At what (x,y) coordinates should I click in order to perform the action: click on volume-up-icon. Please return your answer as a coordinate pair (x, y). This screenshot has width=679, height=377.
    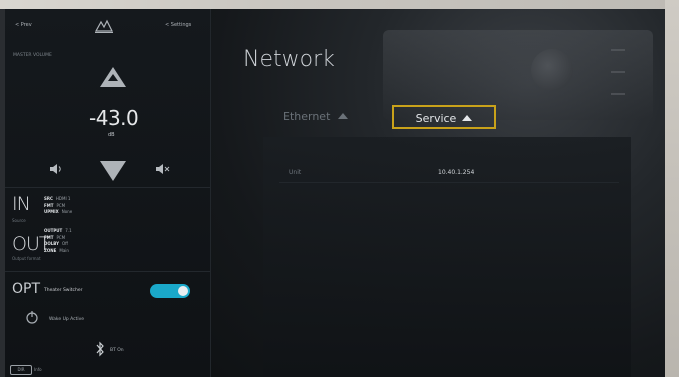
    Looking at the image, I should click on (113, 77).